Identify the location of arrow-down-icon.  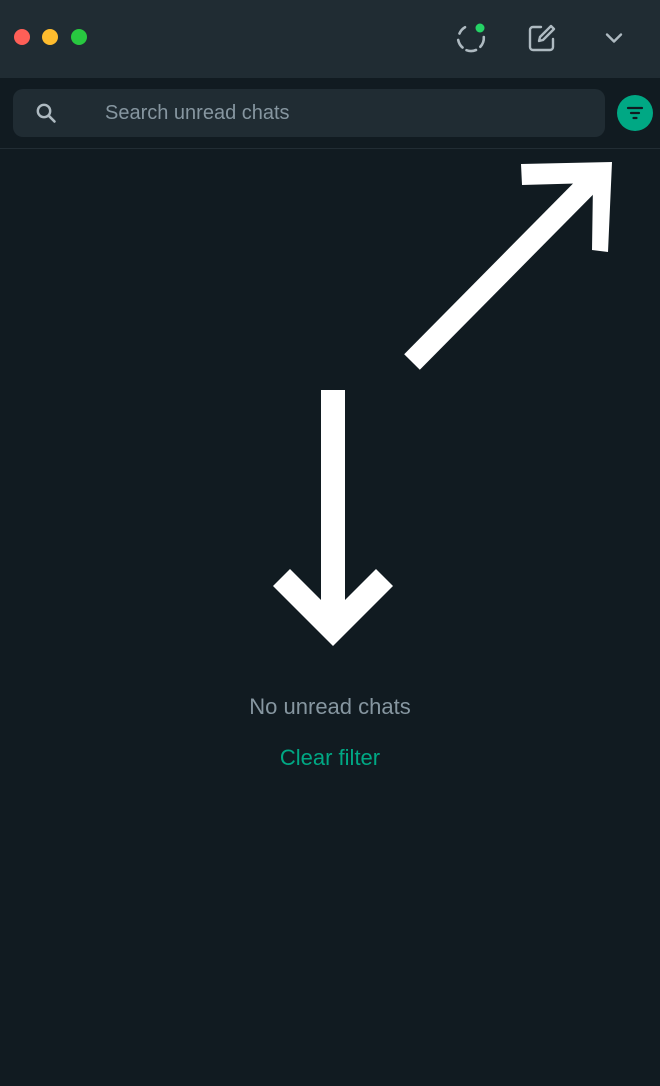
(333, 518).